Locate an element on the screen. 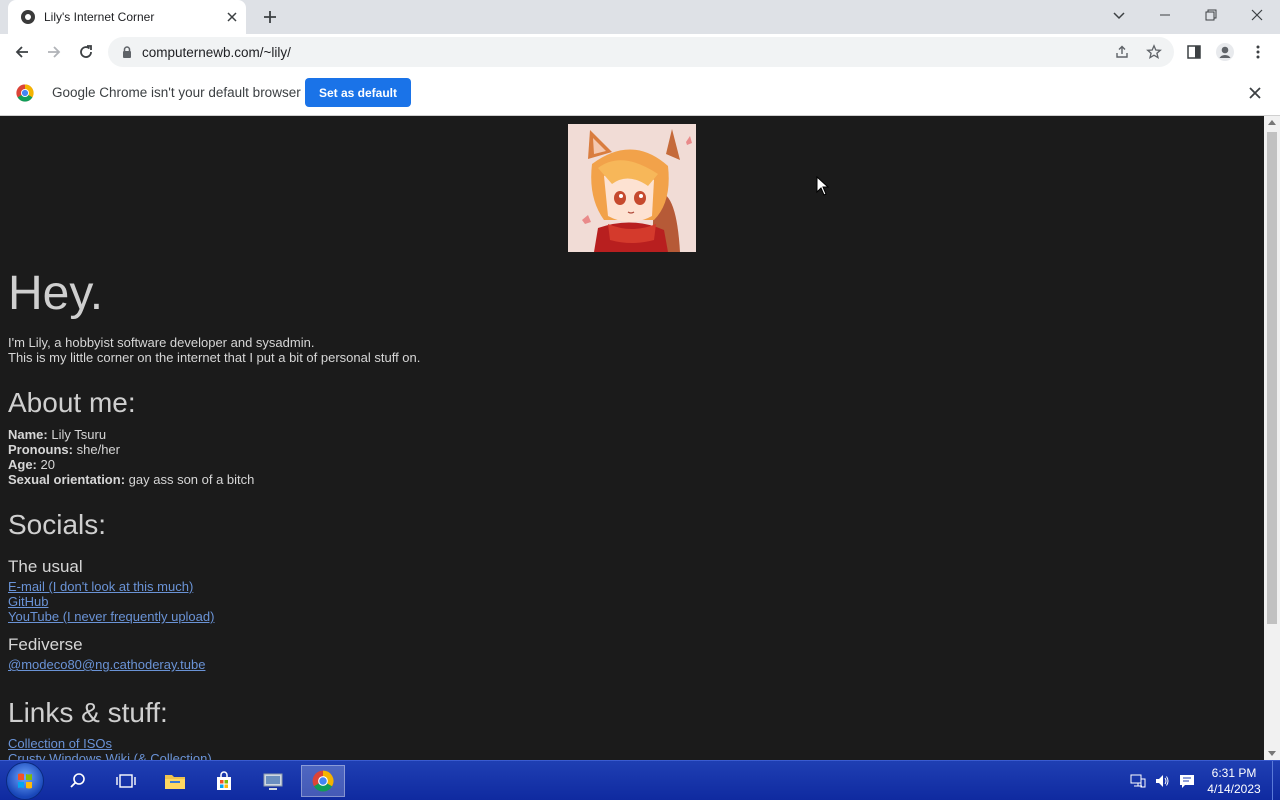  youtube-link: YouTube (I never frequently upload) is located at coordinates (111, 616).